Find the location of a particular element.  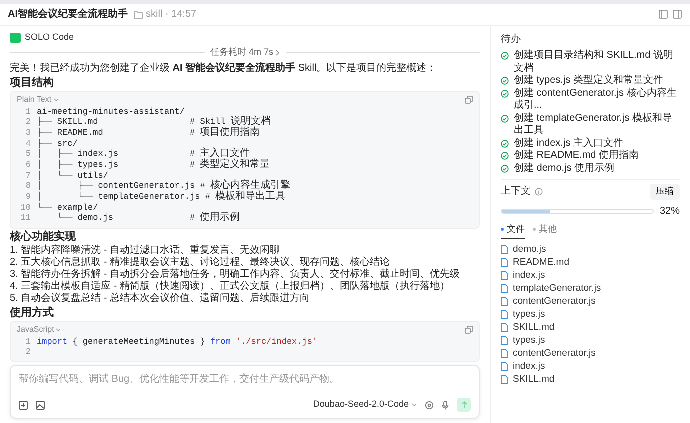

code-line: ├── SKILL.md # Skill 说明文档 is located at coordinates (154, 122).